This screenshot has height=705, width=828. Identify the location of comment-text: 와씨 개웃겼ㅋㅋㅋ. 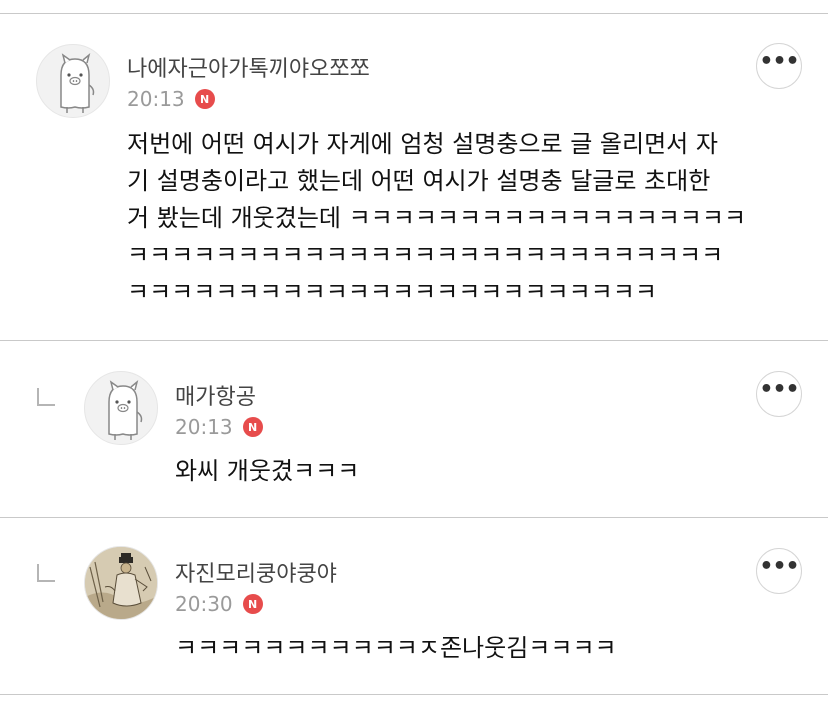
(267, 471).